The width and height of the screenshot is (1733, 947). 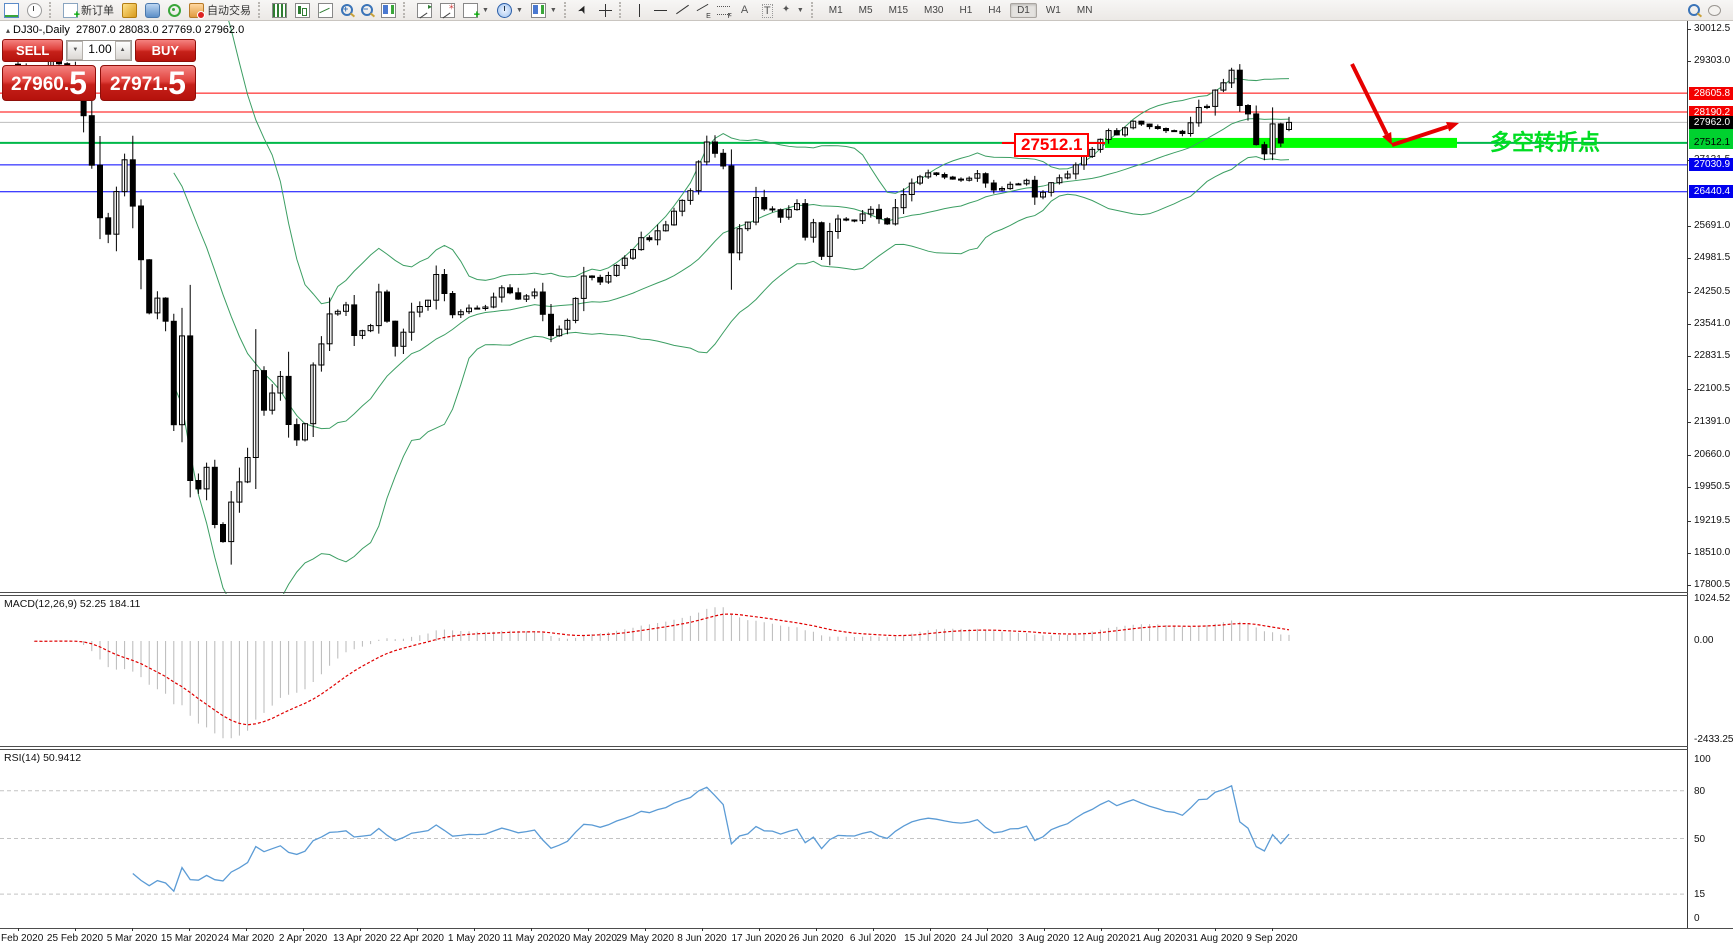 What do you see at coordinates (786, 10) in the screenshot?
I see `arrows-icon` at bounding box center [786, 10].